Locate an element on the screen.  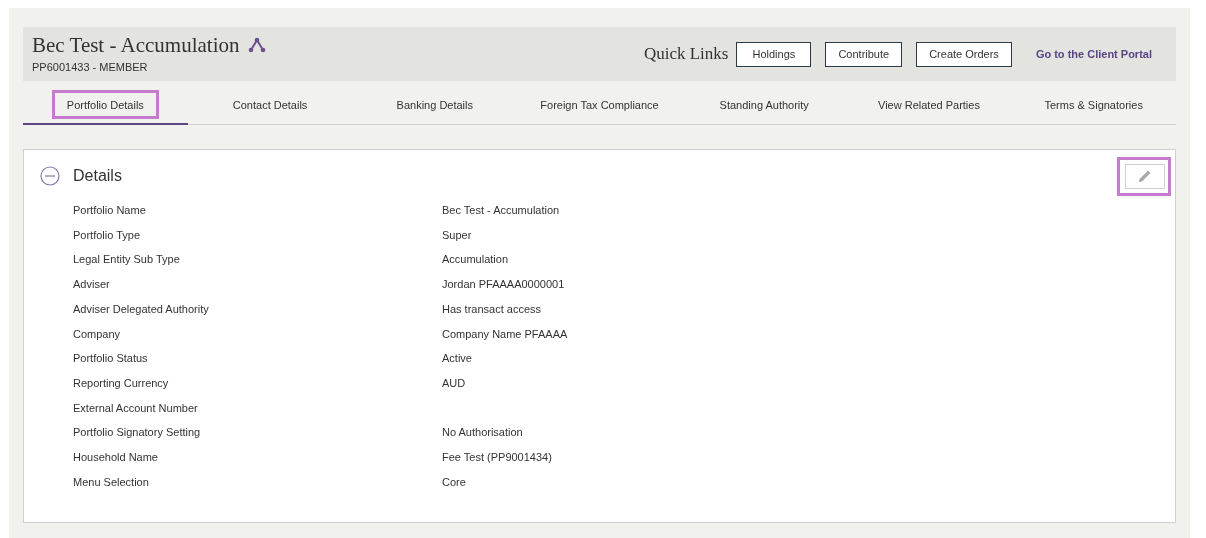
field-value: Accumulation is located at coordinates (475, 260).